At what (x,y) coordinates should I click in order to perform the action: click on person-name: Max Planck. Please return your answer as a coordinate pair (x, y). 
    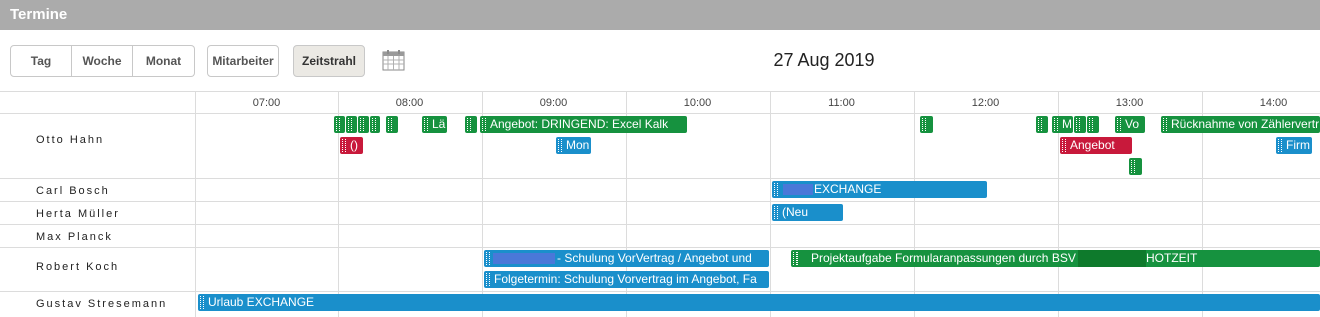
    Looking at the image, I should click on (74, 237).